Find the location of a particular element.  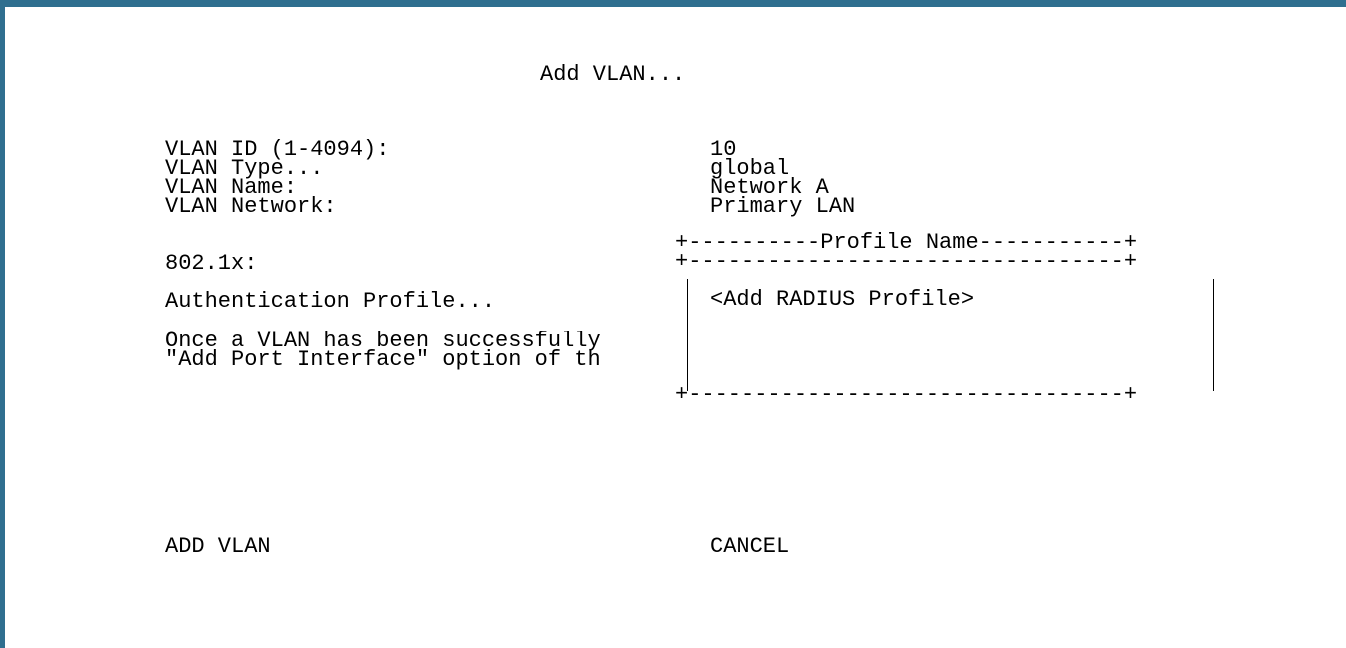

popup-left-border is located at coordinates (687, 335).